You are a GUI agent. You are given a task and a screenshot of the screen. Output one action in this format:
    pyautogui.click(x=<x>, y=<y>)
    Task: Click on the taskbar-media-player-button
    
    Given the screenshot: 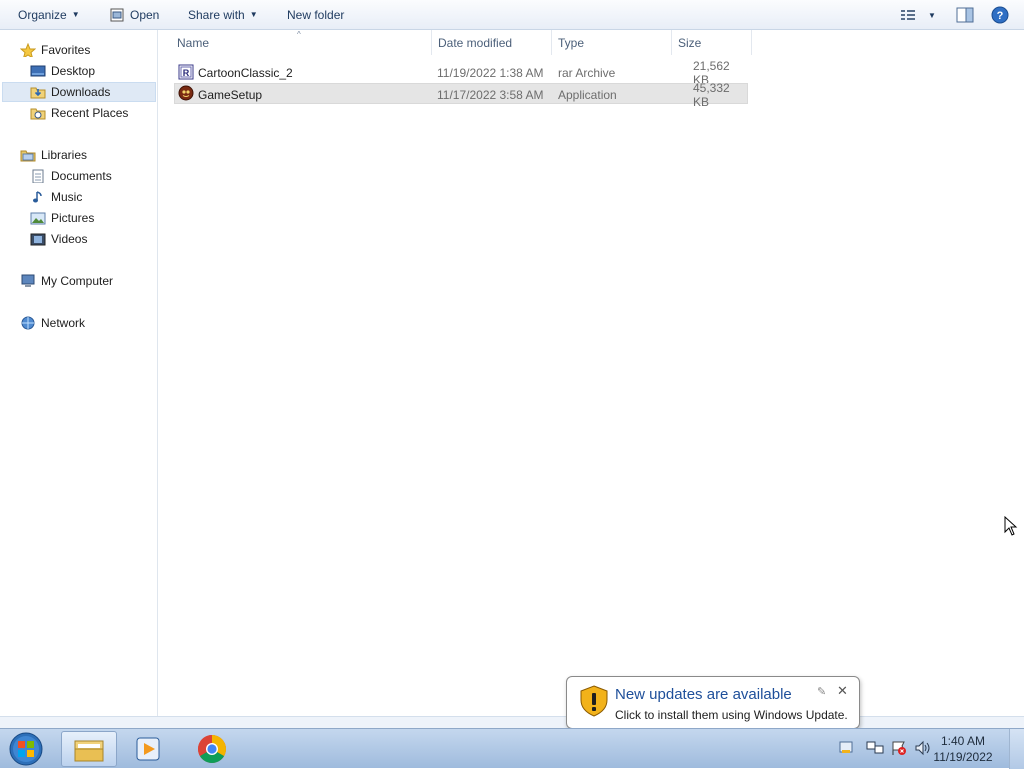 What is the action you would take?
    pyautogui.click(x=148, y=749)
    